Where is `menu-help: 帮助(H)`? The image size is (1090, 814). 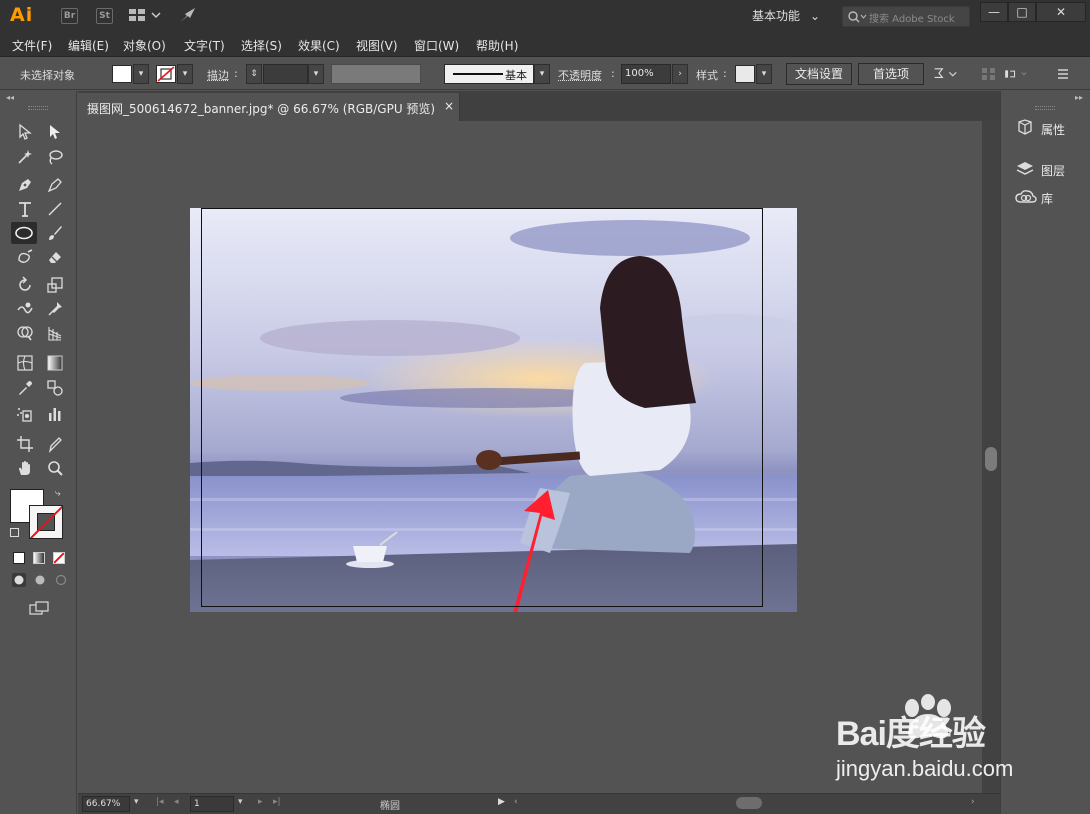 menu-help: 帮助(H) is located at coordinates (497, 45).